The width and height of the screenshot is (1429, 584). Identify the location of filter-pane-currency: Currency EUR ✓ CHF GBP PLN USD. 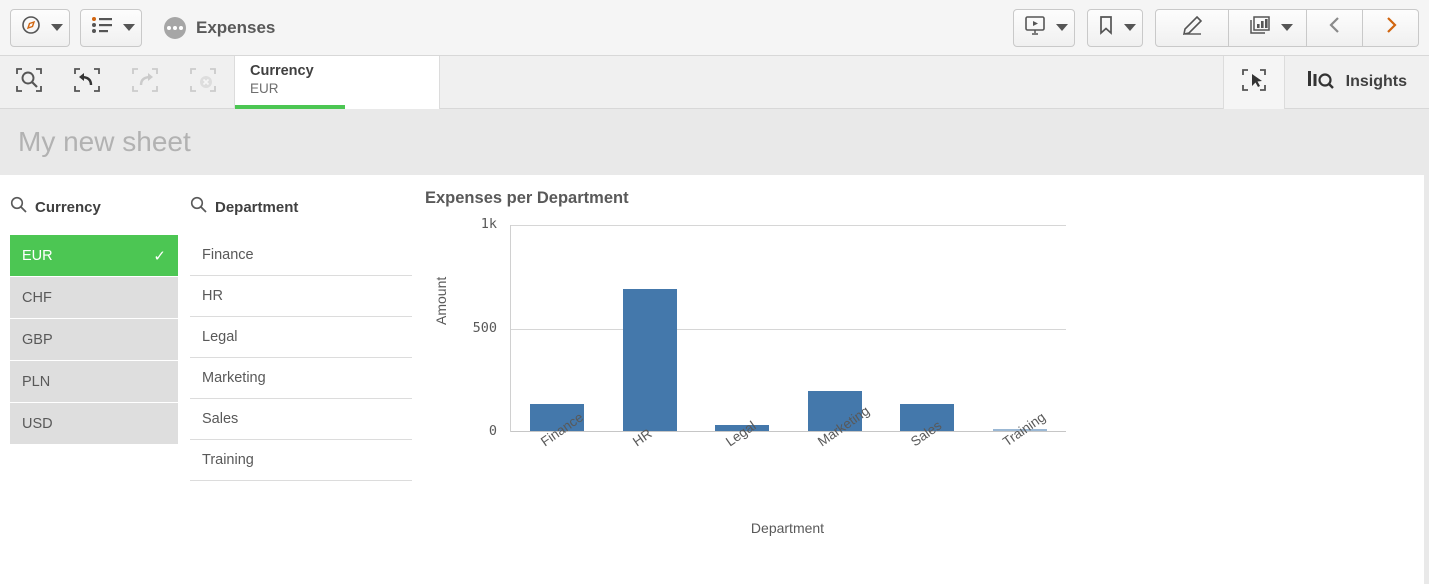
(94, 310).